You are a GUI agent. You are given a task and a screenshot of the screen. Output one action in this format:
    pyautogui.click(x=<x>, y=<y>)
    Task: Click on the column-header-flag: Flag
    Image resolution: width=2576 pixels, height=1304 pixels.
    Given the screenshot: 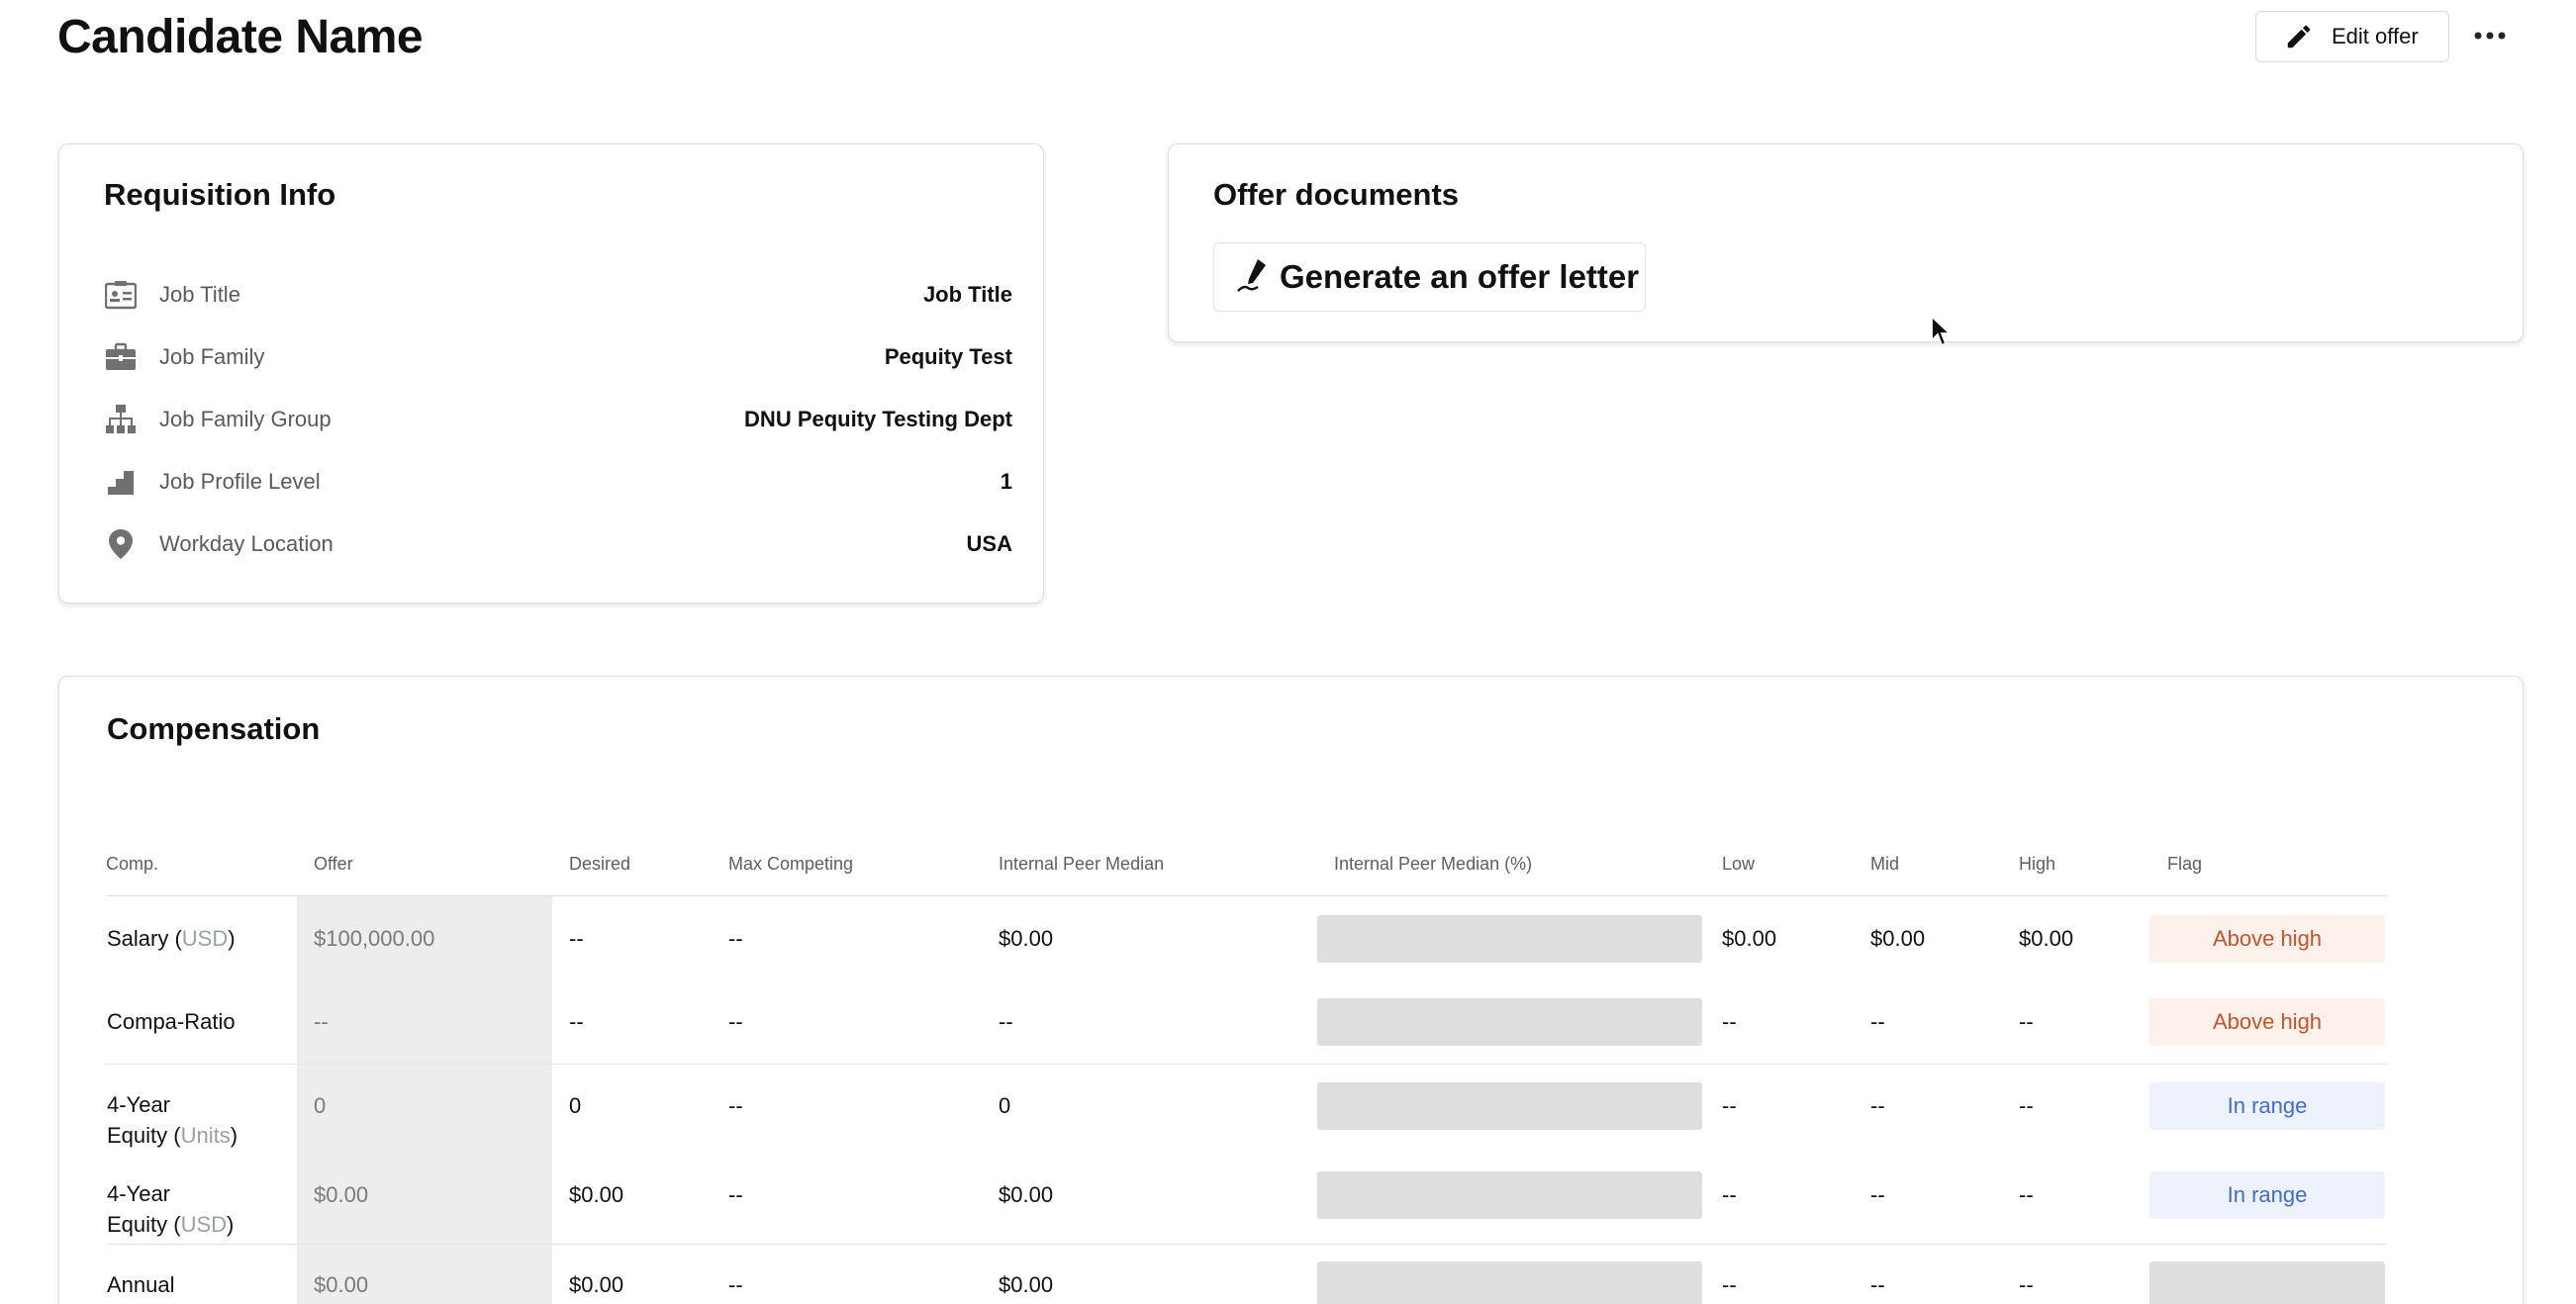 What is the action you would take?
    pyautogui.click(x=2185, y=864)
    